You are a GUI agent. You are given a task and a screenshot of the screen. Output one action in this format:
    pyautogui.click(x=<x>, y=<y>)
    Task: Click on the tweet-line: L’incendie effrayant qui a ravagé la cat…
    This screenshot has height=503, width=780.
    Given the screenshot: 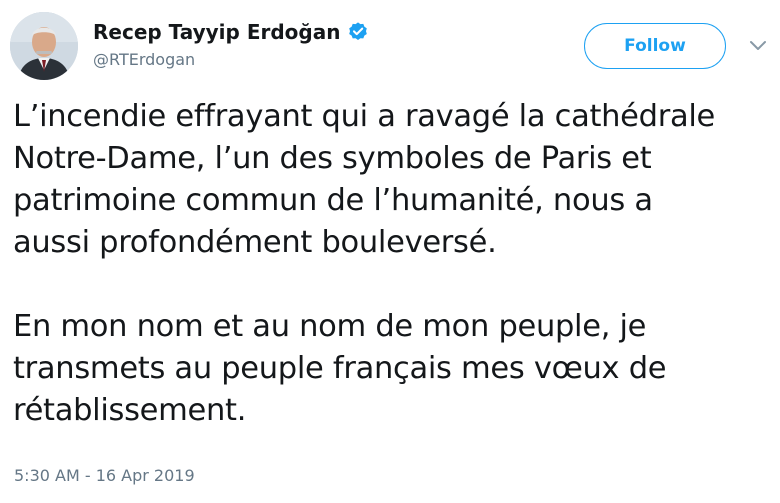 What is the action you would take?
    pyautogui.click(x=364, y=116)
    